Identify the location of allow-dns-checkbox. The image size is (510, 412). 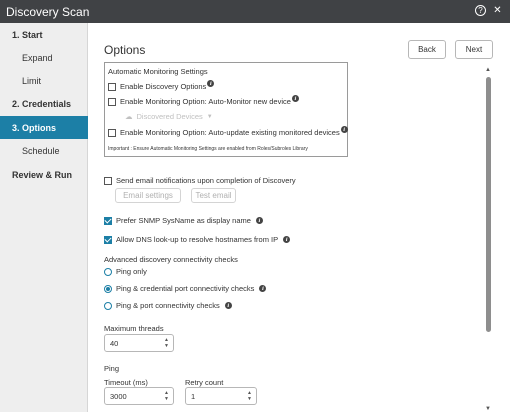
(108, 239).